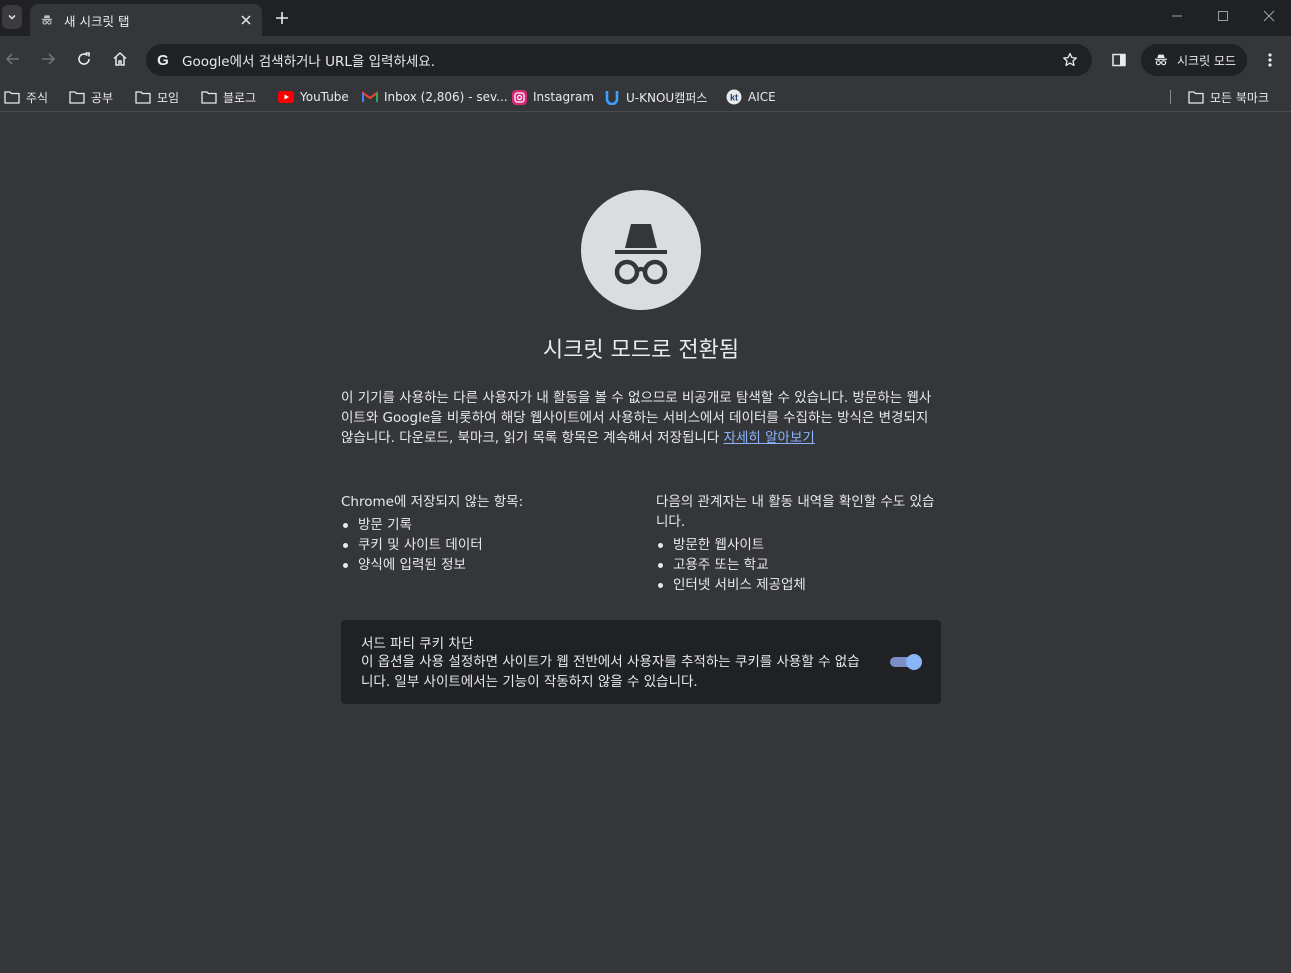 The height and width of the screenshot is (973, 1291). Describe the element at coordinates (432, 502) in the screenshot. I see `not-saved-heading: Chrome에 저장되지 않는 항목:` at that location.